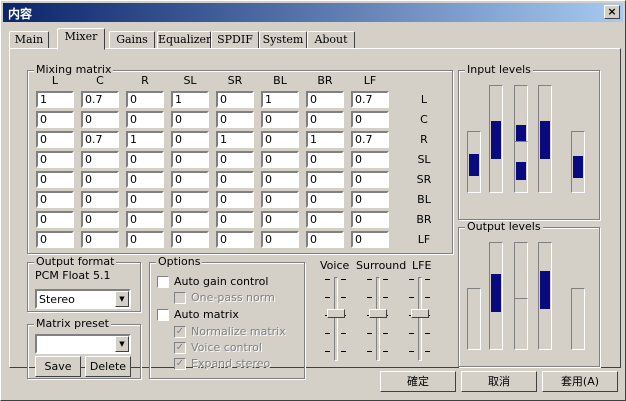 The height and width of the screenshot is (401, 626). Describe the element at coordinates (283, 40) in the screenshot. I see `tab-system: System` at that location.